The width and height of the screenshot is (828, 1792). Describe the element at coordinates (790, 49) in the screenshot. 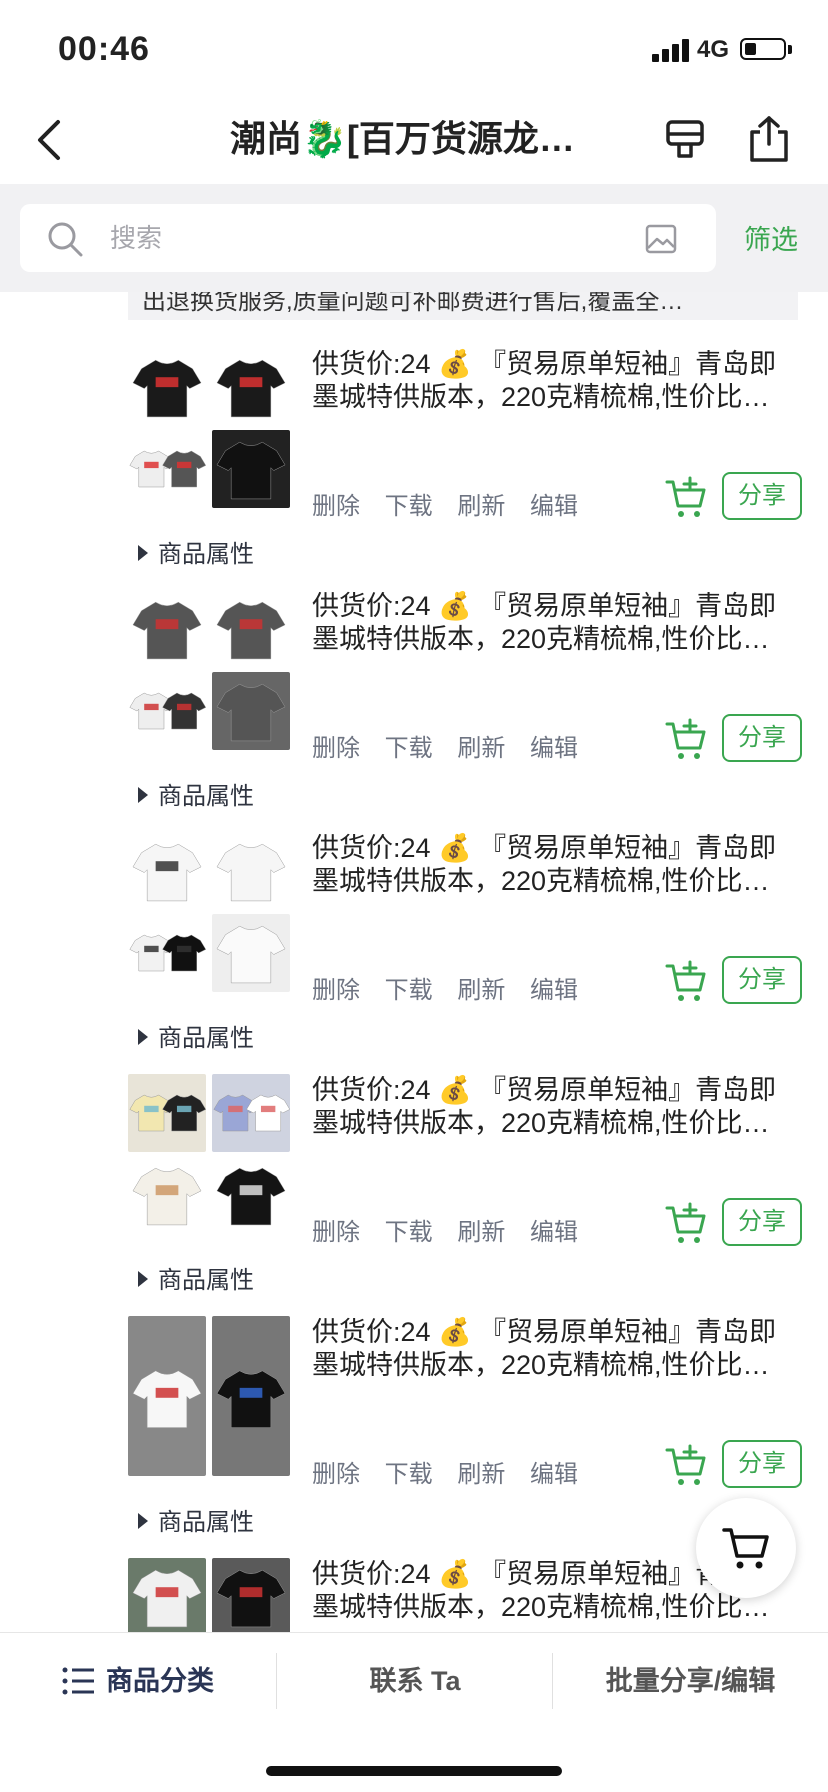

I see `battery-tip` at that location.